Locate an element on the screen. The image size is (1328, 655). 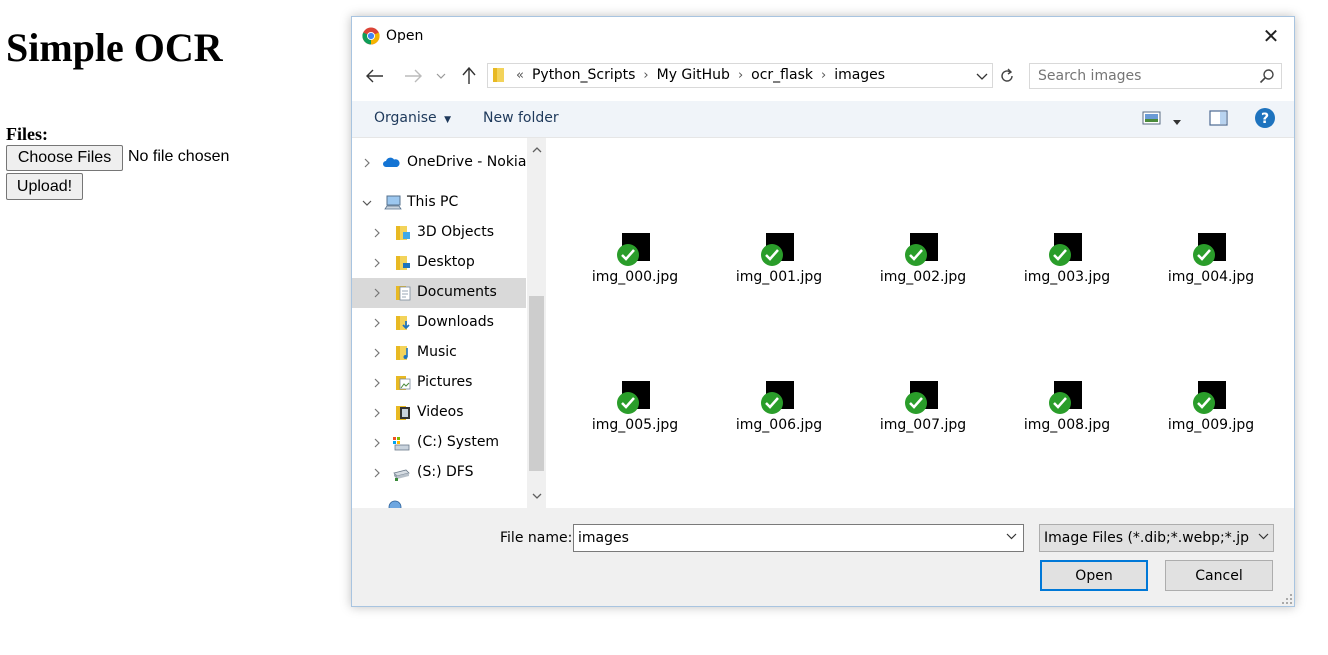
nav-item-onedrive: OneDrive - Nokia is located at coordinates (439, 163).